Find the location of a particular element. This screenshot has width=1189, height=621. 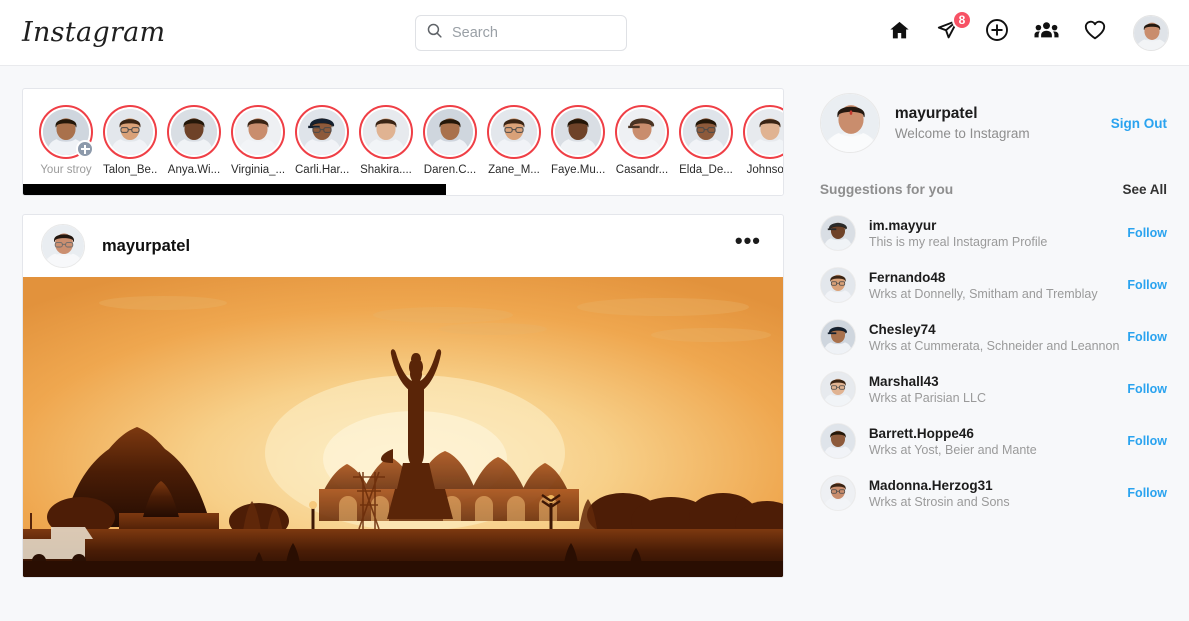

suggestion-username: Marshall43 is located at coordinates (927, 381).